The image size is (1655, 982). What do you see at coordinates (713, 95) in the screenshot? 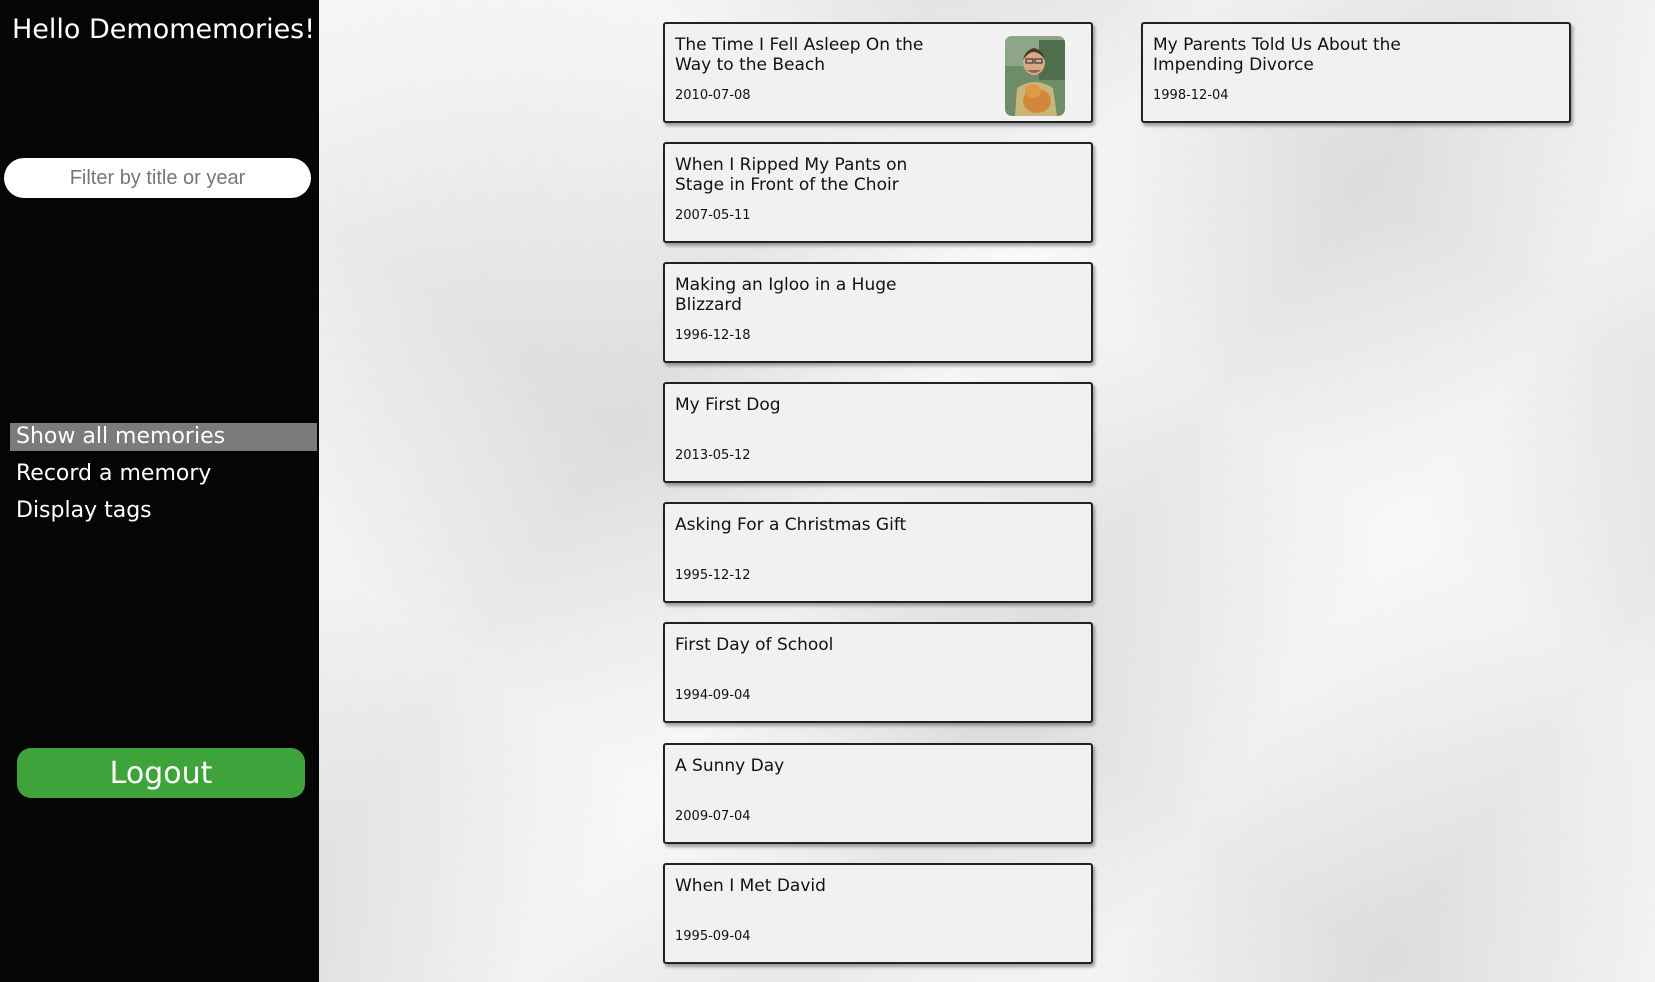
I see `memory-date: 2010-07-08` at bounding box center [713, 95].